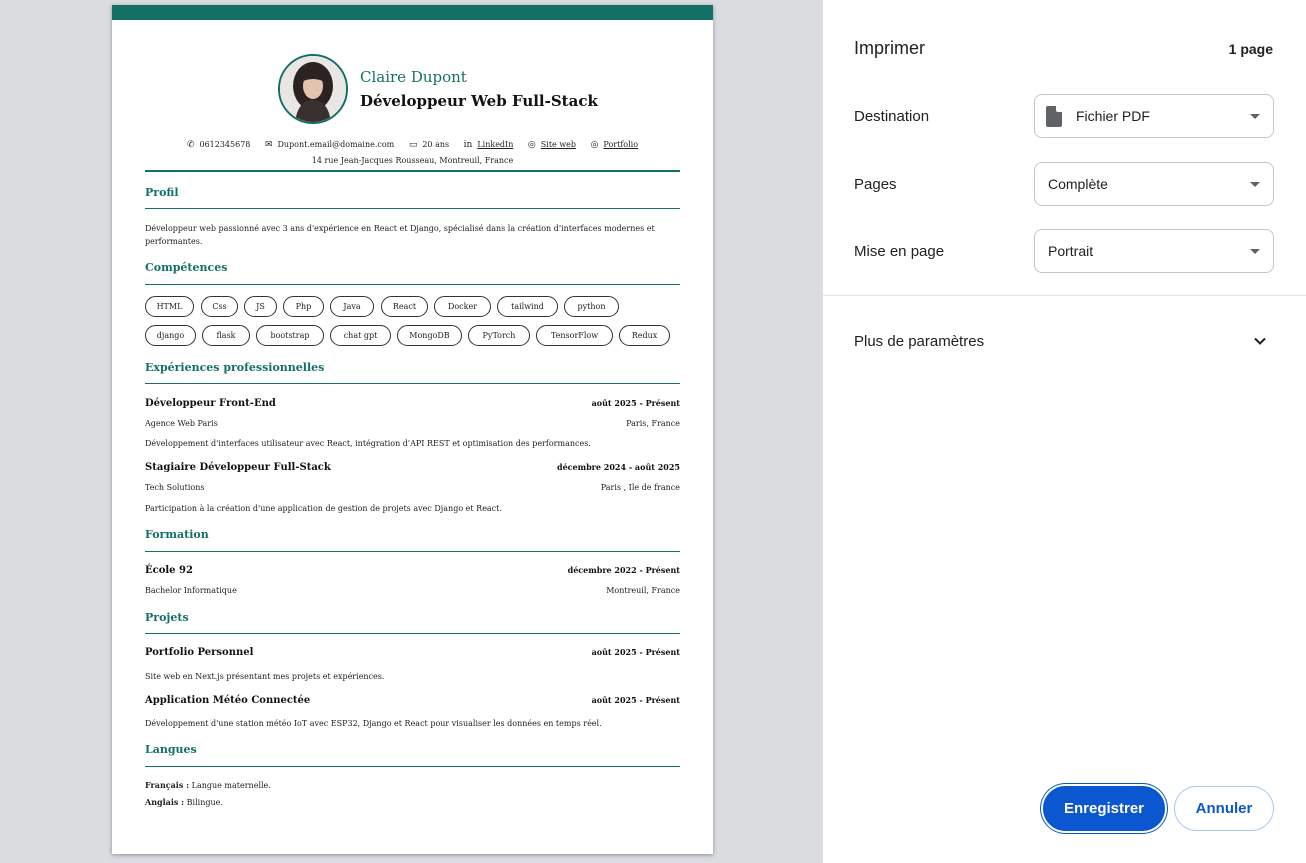 The image size is (1306, 863). What do you see at coordinates (313, 89) in the screenshot?
I see `avatar` at bounding box center [313, 89].